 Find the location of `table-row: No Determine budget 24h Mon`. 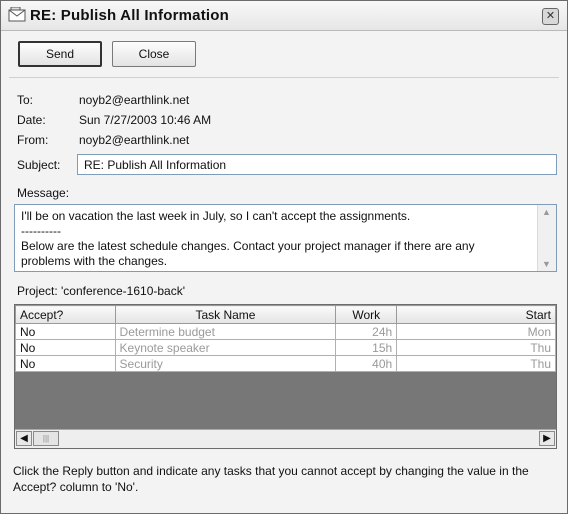

table-row: No Determine budget 24h Mon is located at coordinates (285, 331).